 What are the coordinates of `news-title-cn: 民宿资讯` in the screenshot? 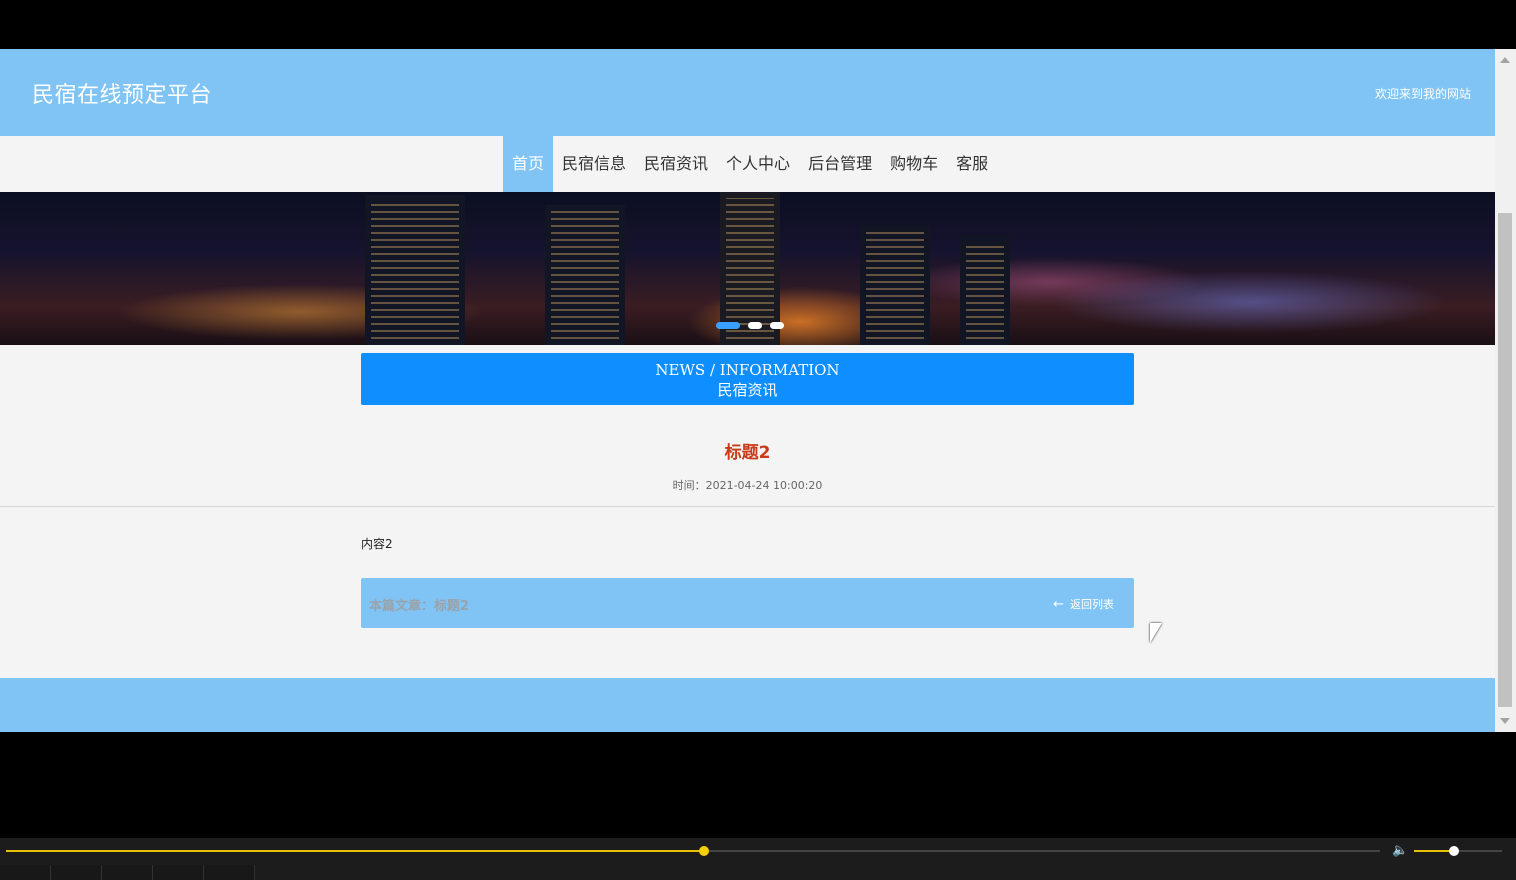 It's located at (747, 390).